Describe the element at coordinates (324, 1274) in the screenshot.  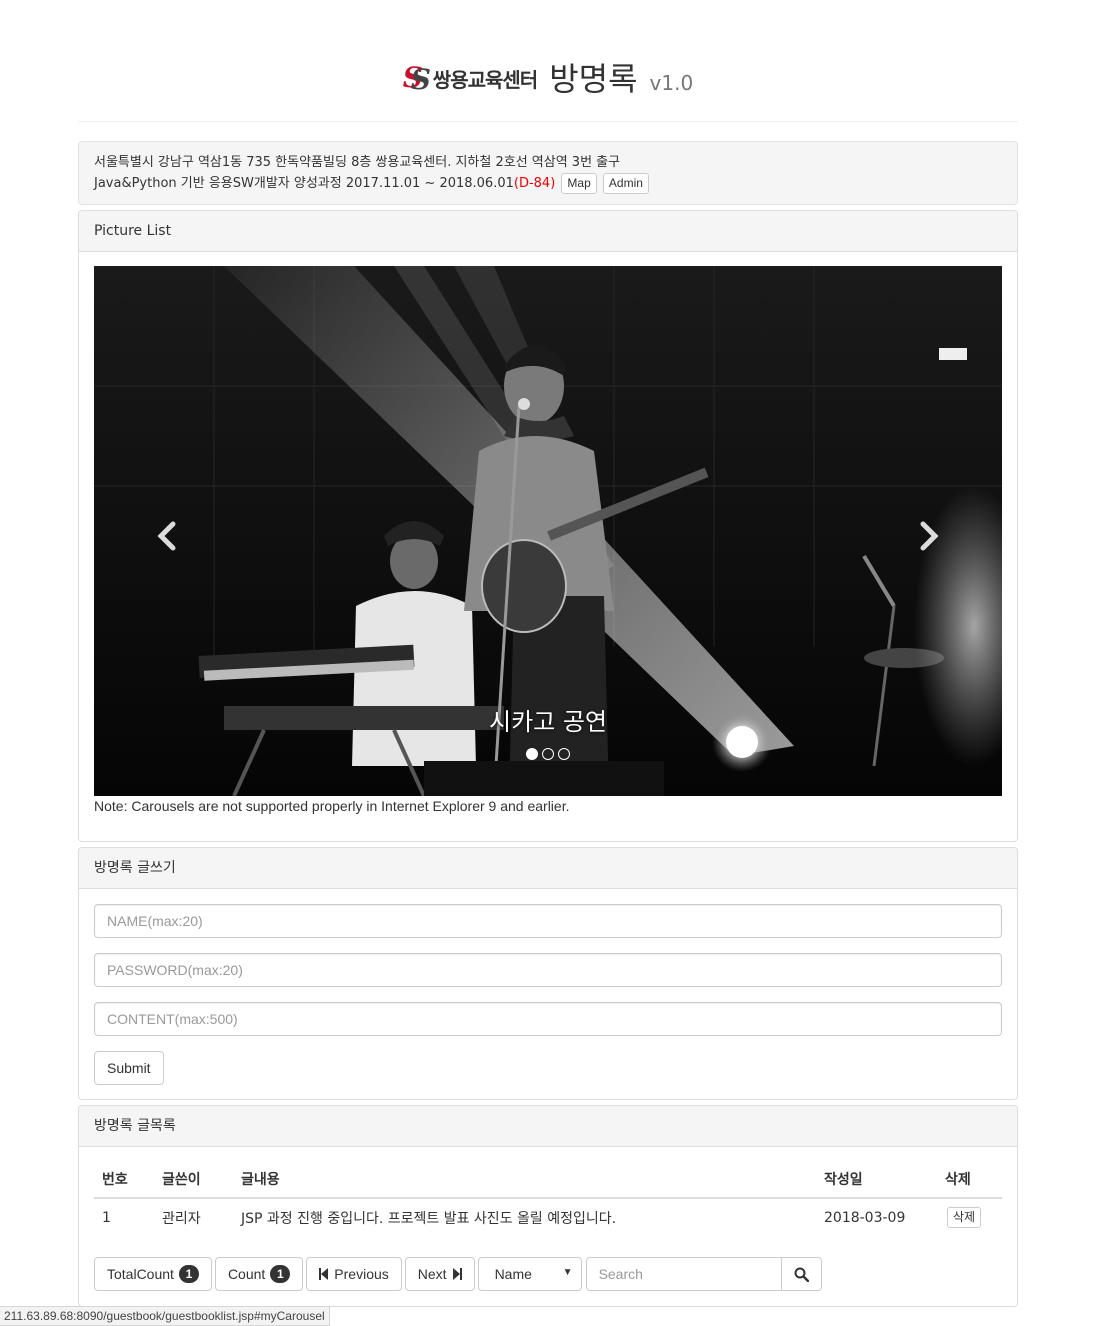
I see `step-backward-icon` at that location.